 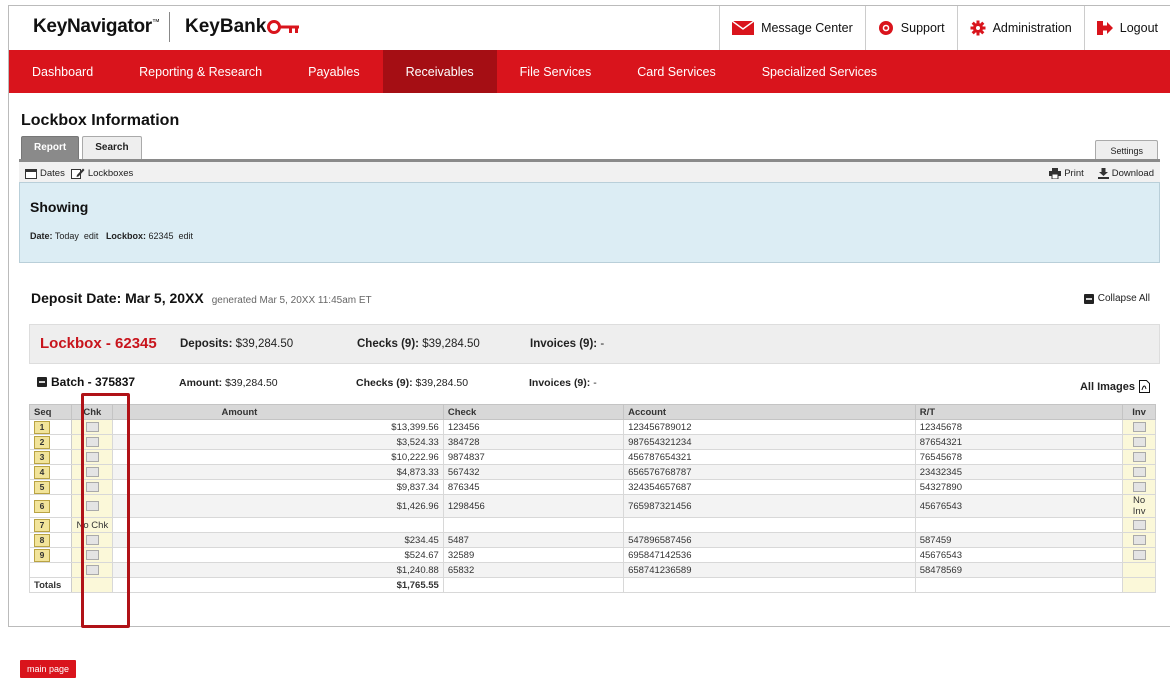 What do you see at coordinates (1066, 173) in the screenshot?
I see `print-button: Print` at bounding box center [1066, 173].